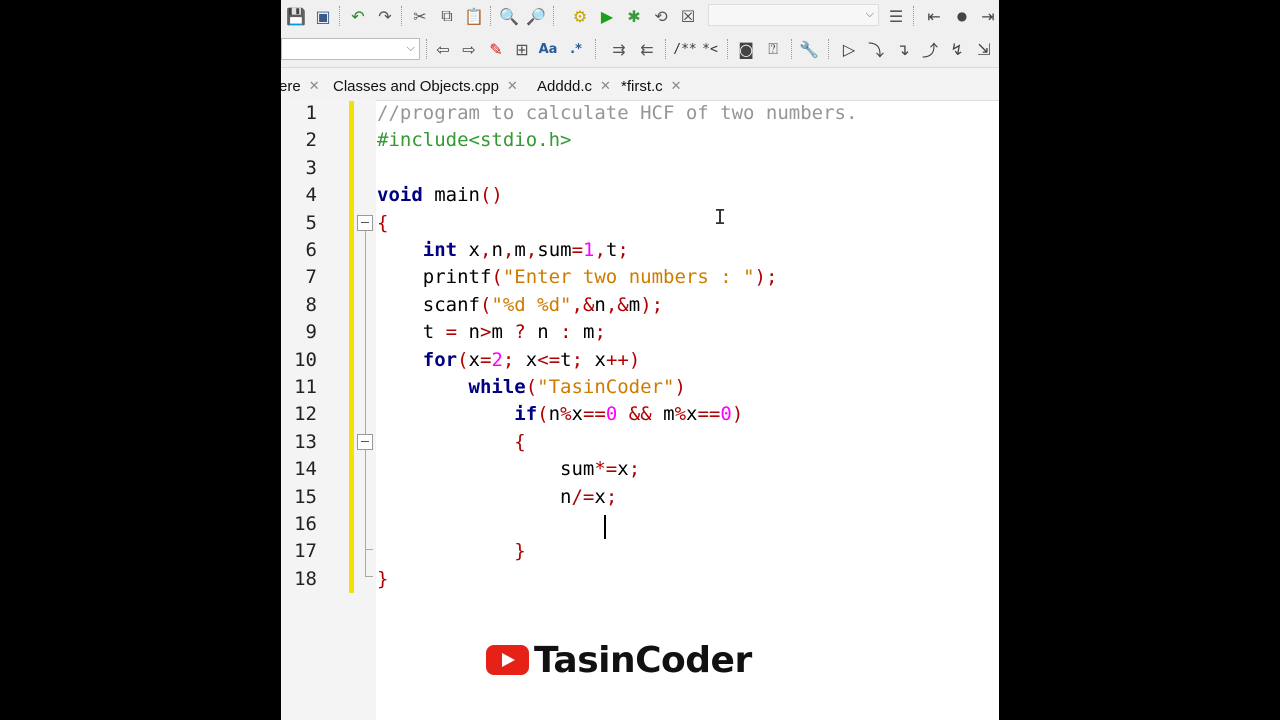  Describe the element at coordinates (793, 15) in the screenshot. I see `compiler-combo: ⌵` at that location.